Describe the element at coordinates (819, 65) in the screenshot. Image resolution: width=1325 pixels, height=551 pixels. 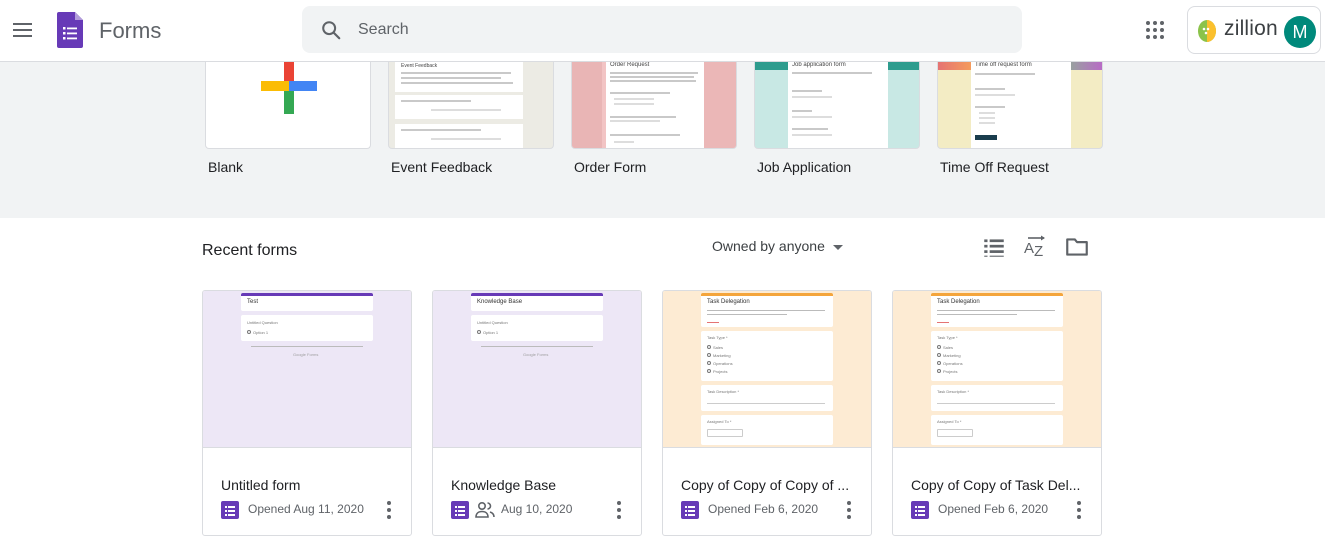
I see `thumb-title: Job application form` at that location.